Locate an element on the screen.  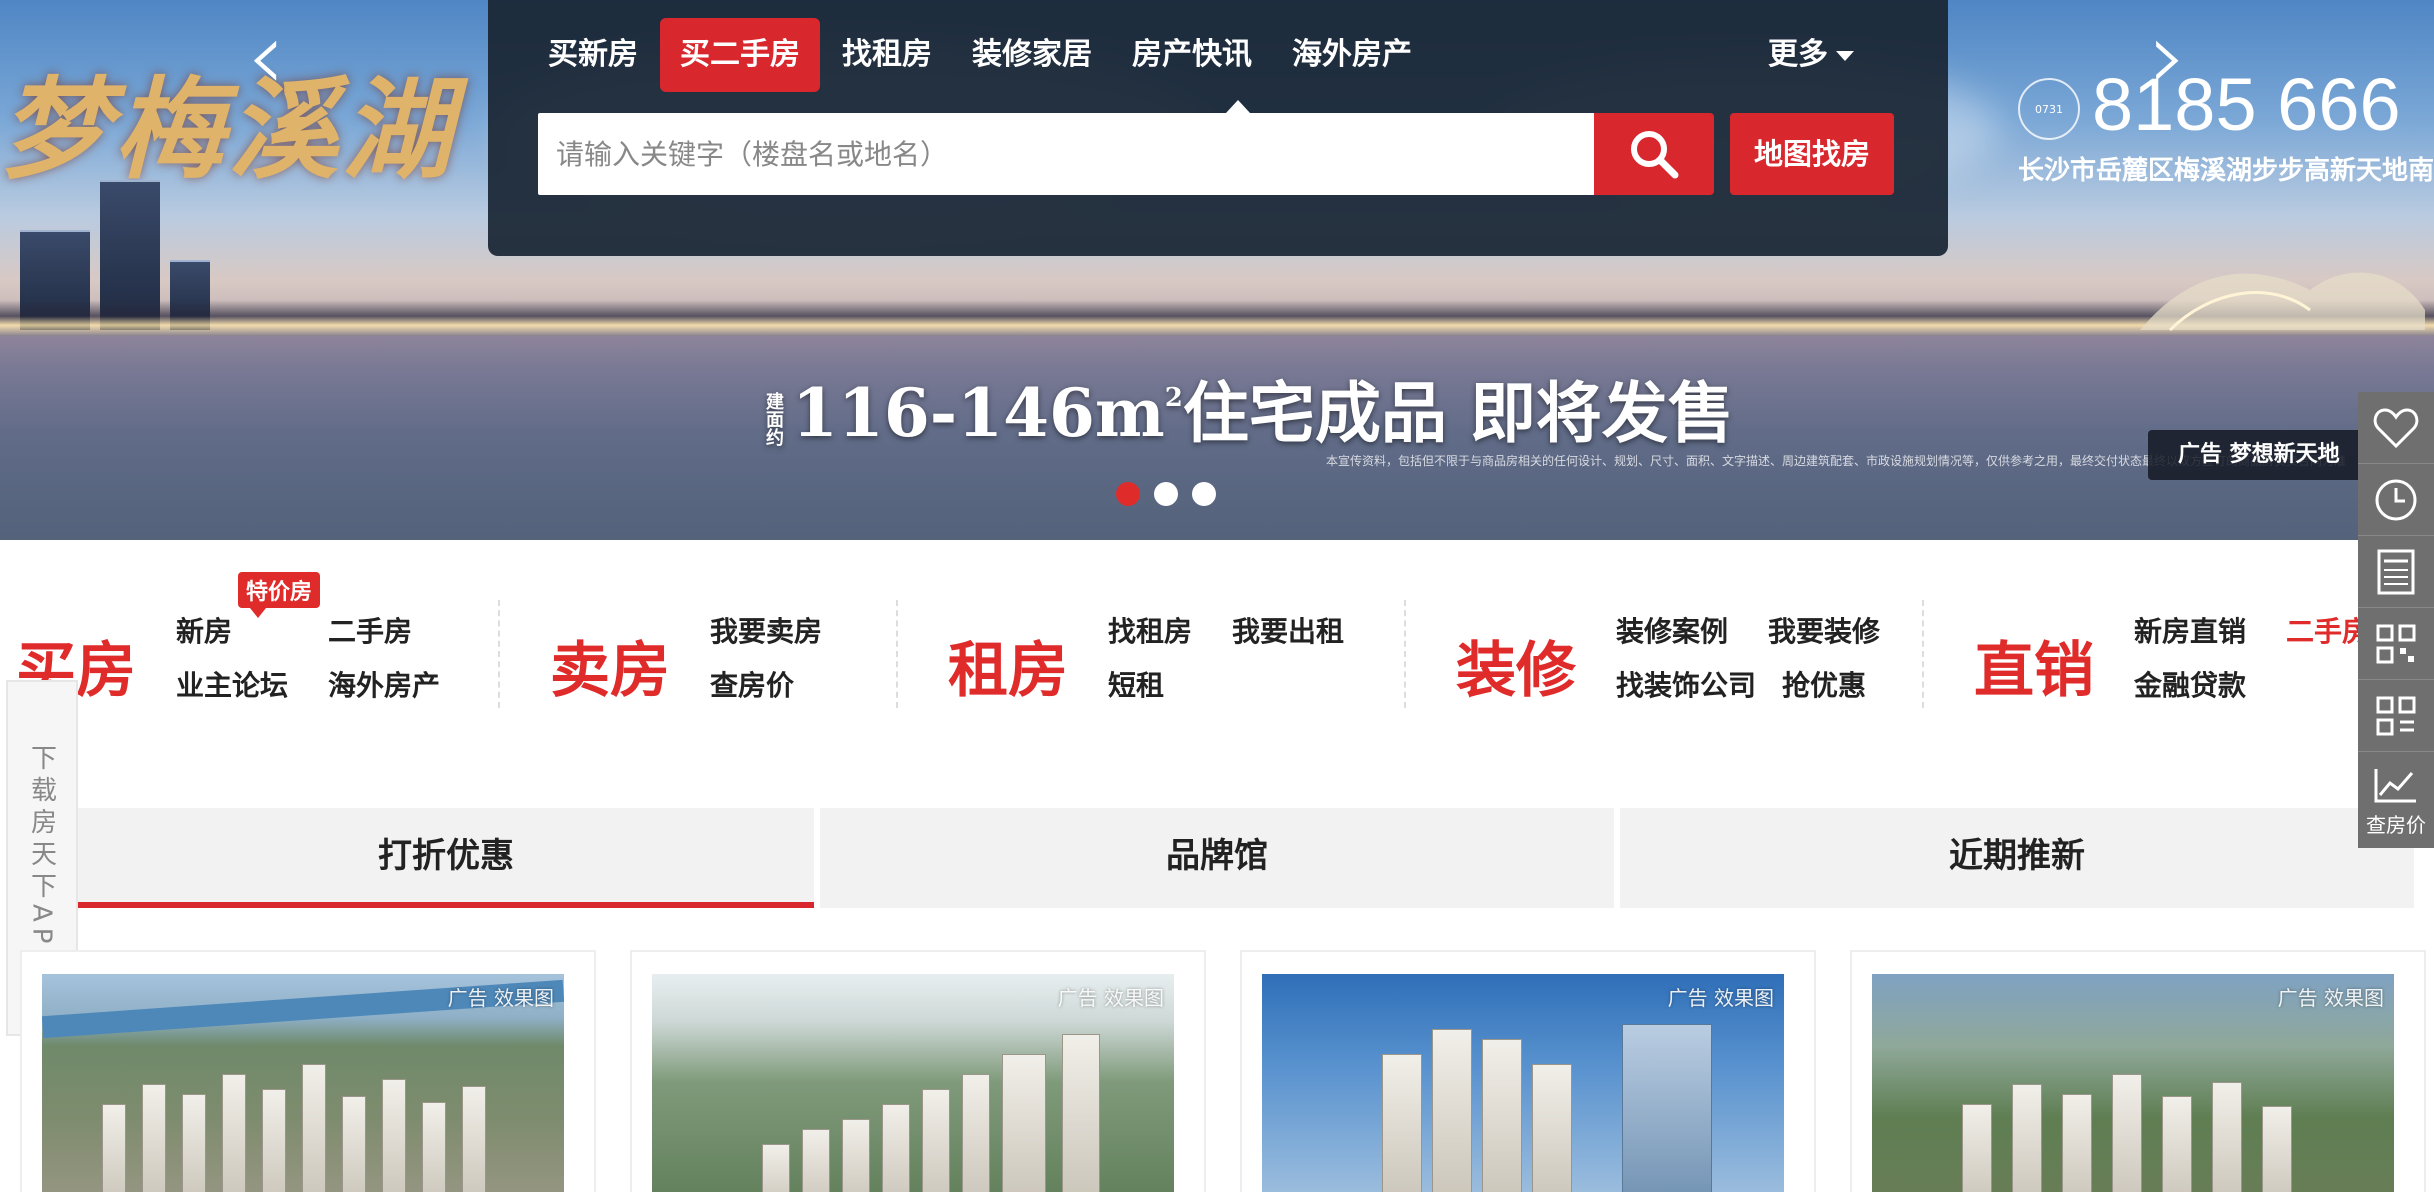
link-overseas: 海外房产 is located at coordinates (384, 684).